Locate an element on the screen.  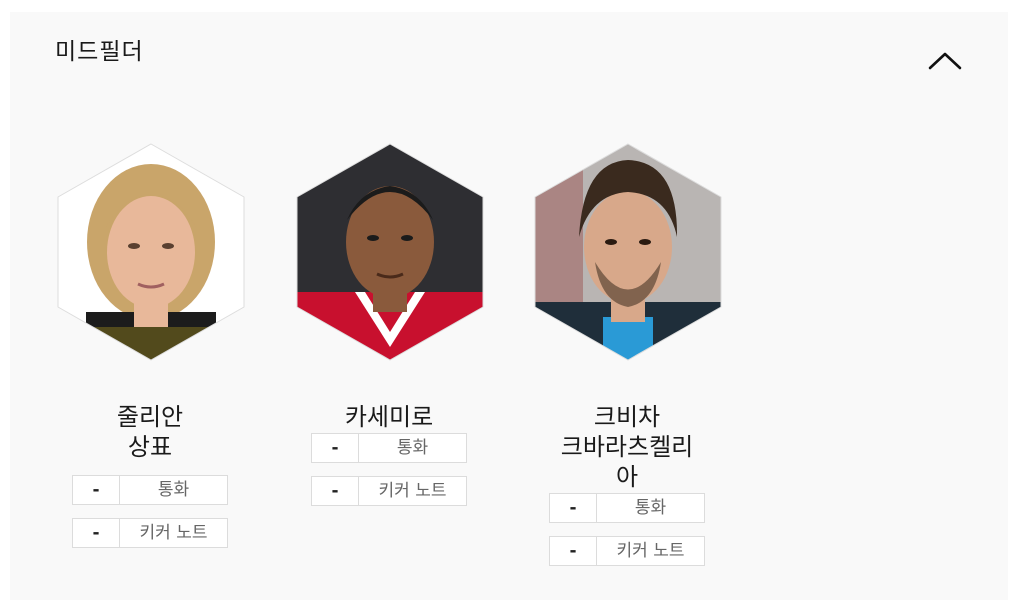
player-name: 줄리안 상표 is located at coordinates (150, 432).